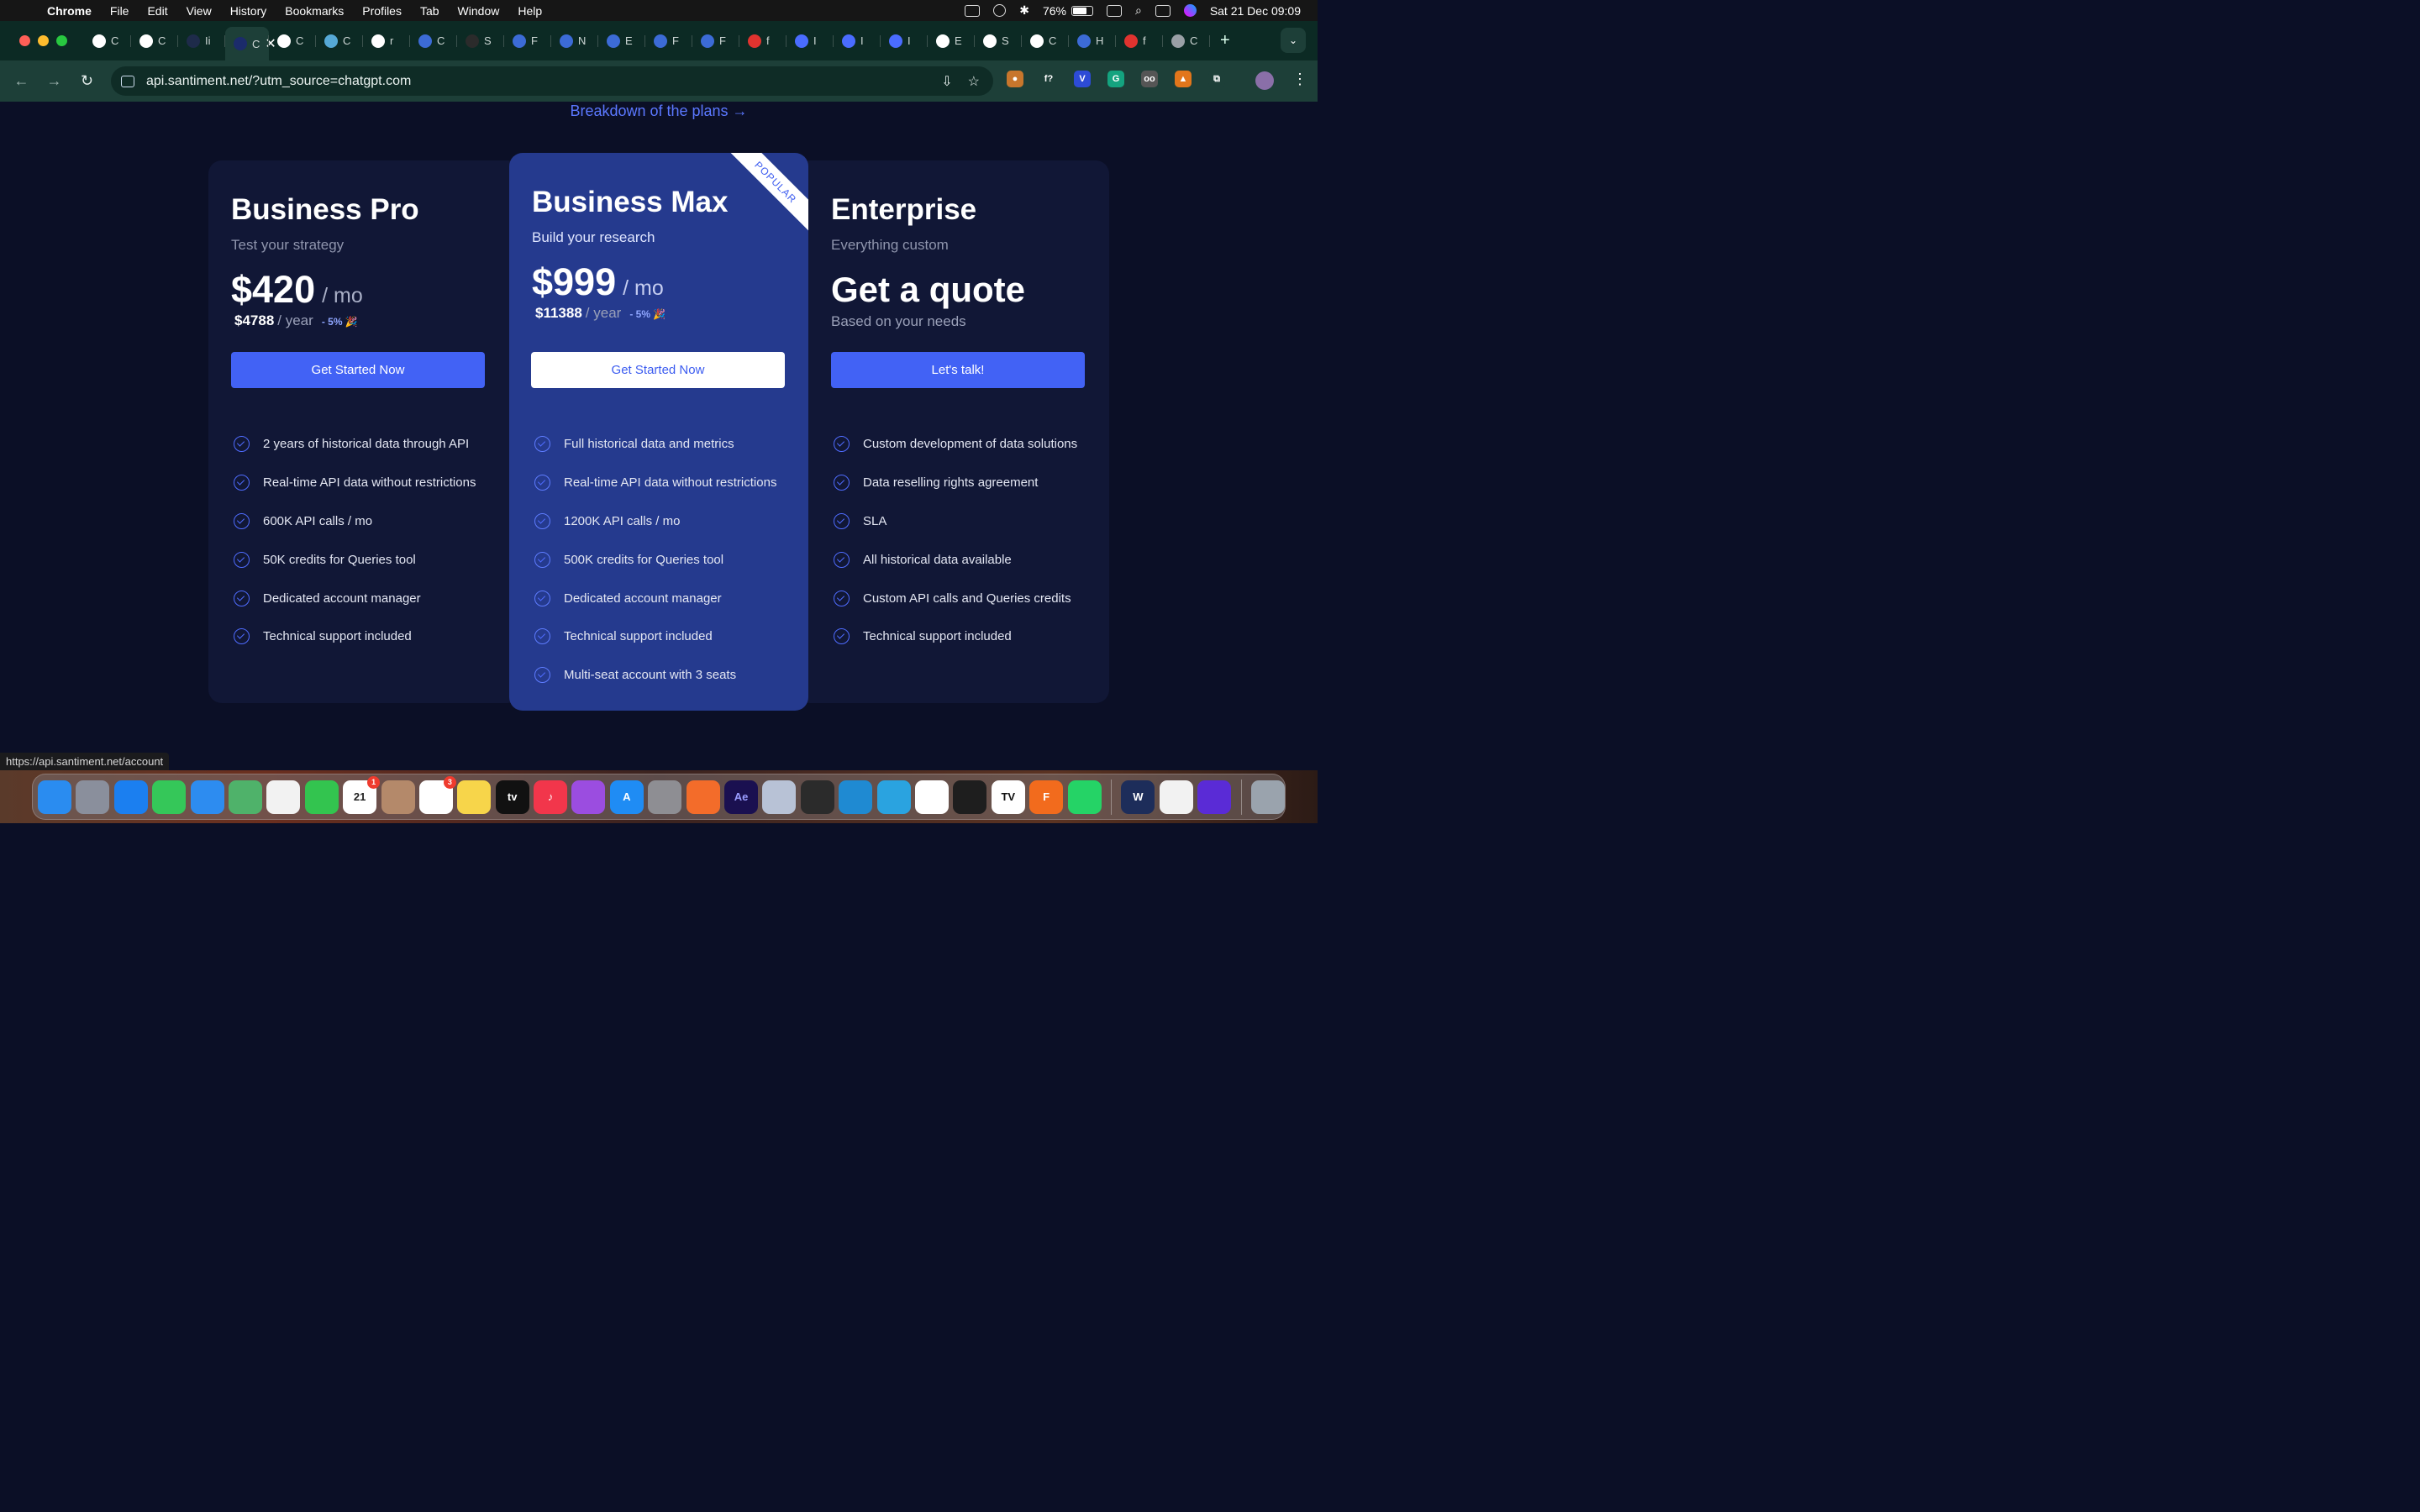 The height and width of the screenshot is (1512, 2420). What do you see at coordinates (779, 797) in the screenshot?
I see `dock-settings-gear-icon` at bounding box center [779, 797].